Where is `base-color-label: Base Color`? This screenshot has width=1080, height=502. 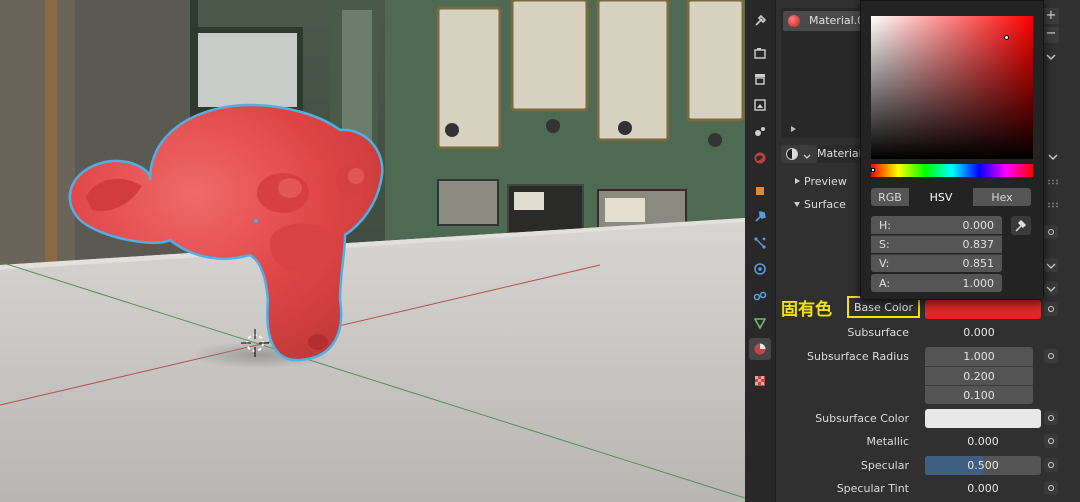
base-color-label: Base Color is located at coordinates (883, 307).